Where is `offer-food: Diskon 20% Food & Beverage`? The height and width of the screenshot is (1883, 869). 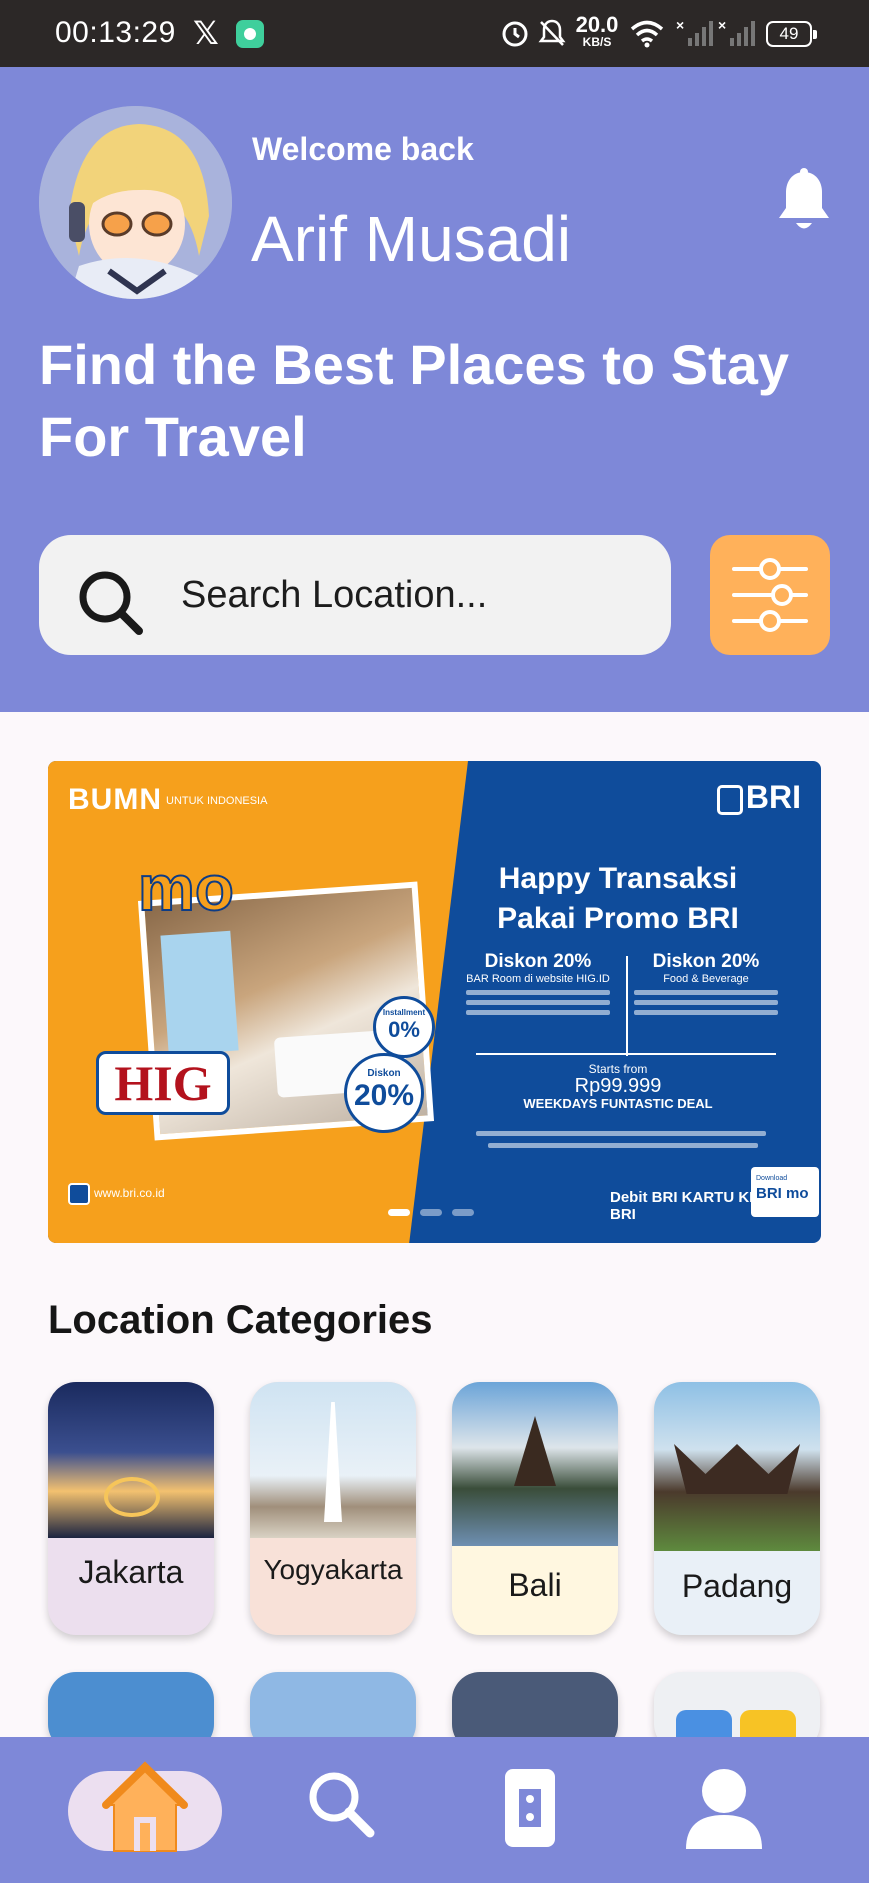
offer-food: Diskon 20% Food & Beverage is located at coordinates (706, 983).